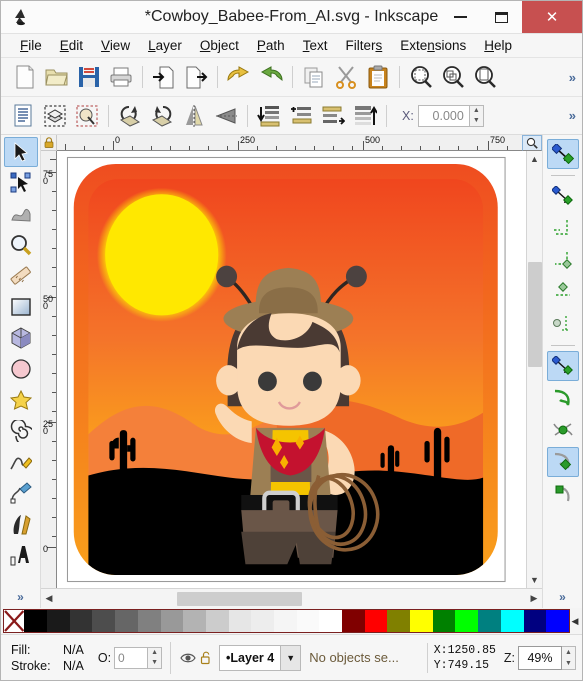  Describe the element at coordinates (87, 116) in the screenshot. I see `deselect-icon` at that location.